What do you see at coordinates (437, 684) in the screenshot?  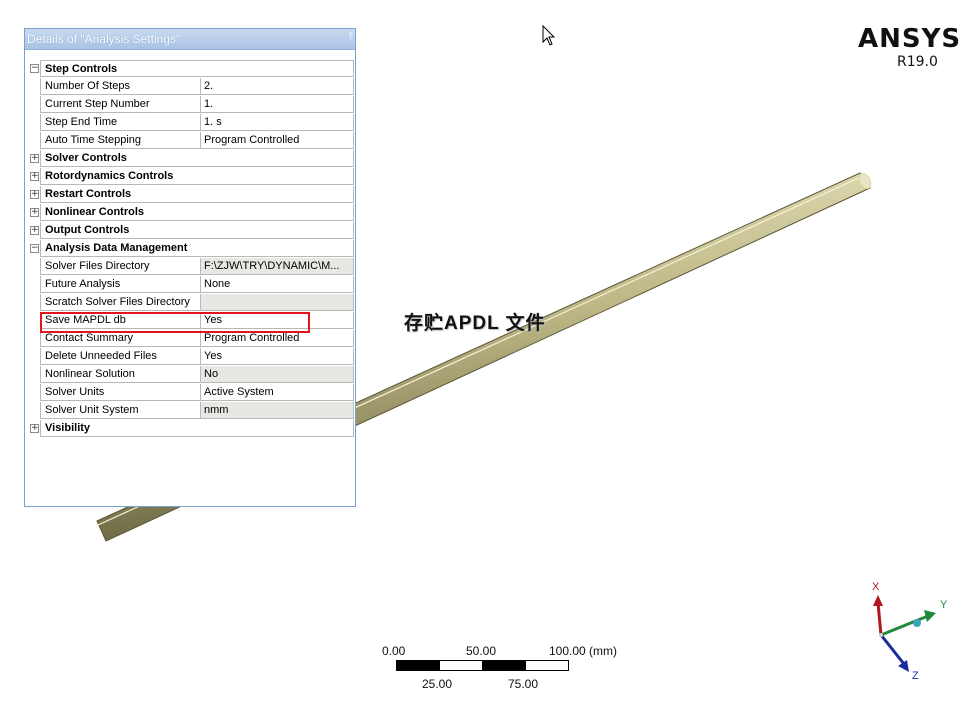 I see `scale-label-25: 25.00` at bounding box center [437, 684].